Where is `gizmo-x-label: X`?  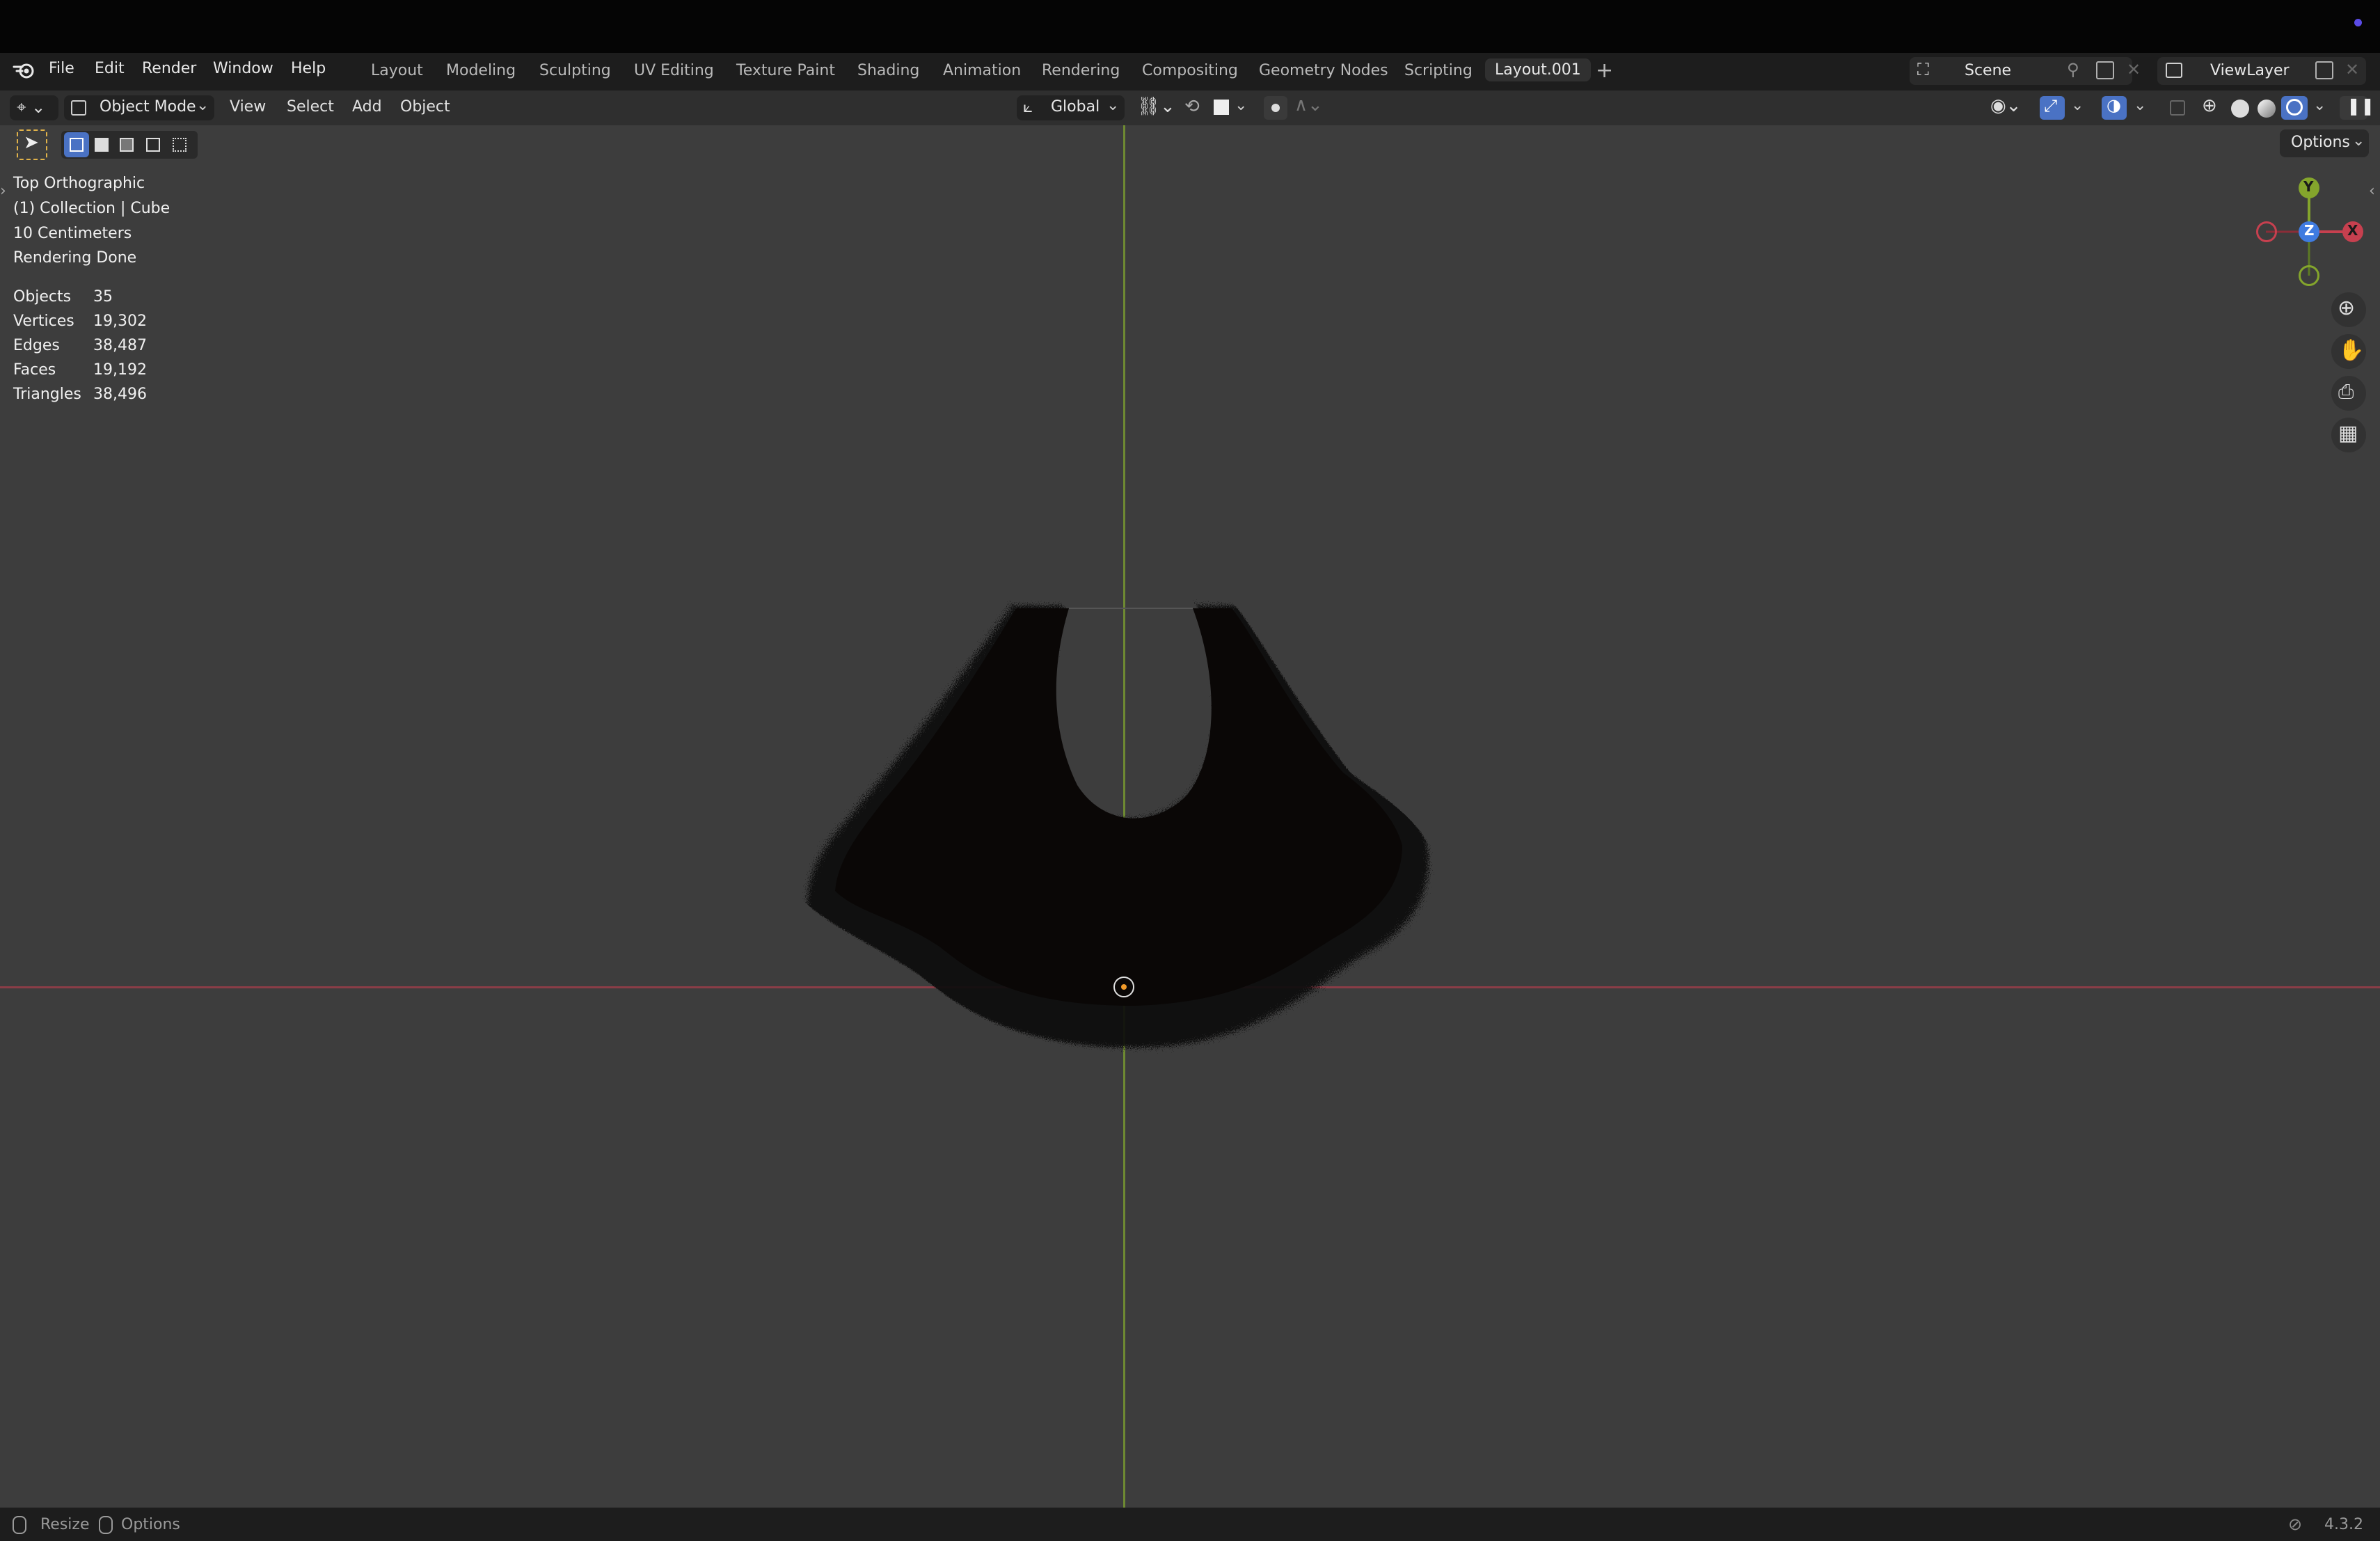 gizmo-x-label: X is located at coordinates (2352, 230).